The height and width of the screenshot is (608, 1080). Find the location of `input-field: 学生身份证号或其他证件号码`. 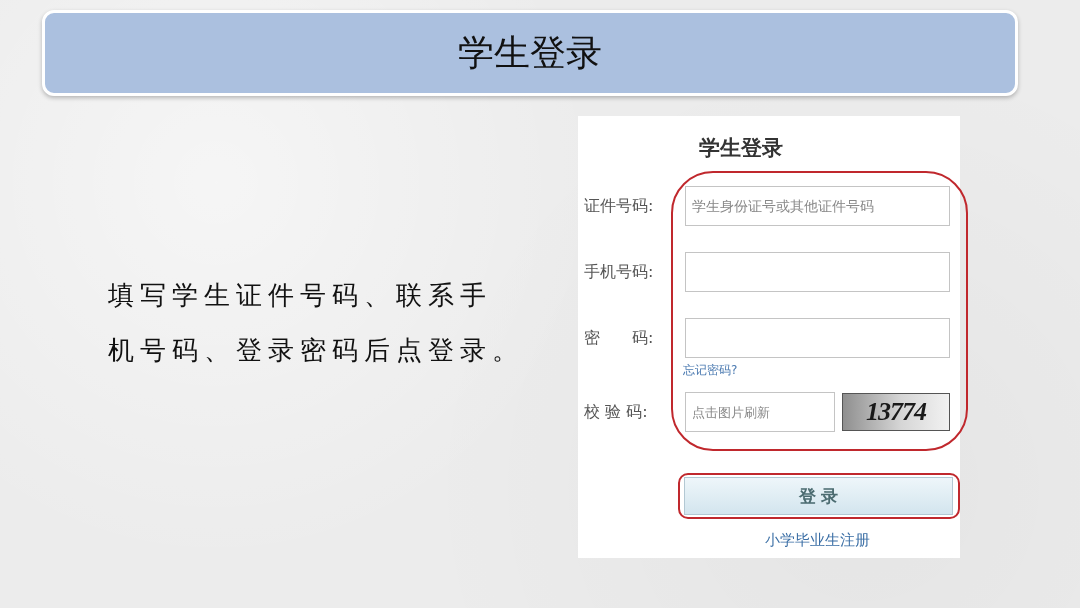

input-field: 学生身份证号或其他证件号码 is located at coordinates (817, 206).